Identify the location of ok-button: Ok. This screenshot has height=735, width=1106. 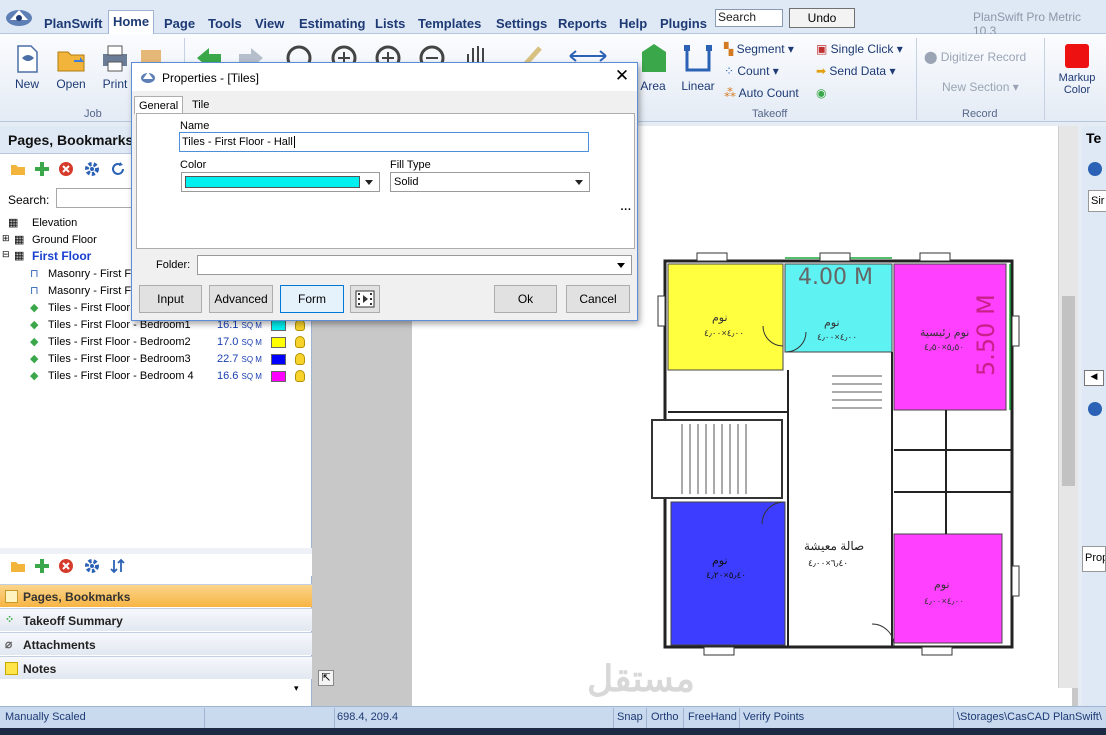
(525, 299).